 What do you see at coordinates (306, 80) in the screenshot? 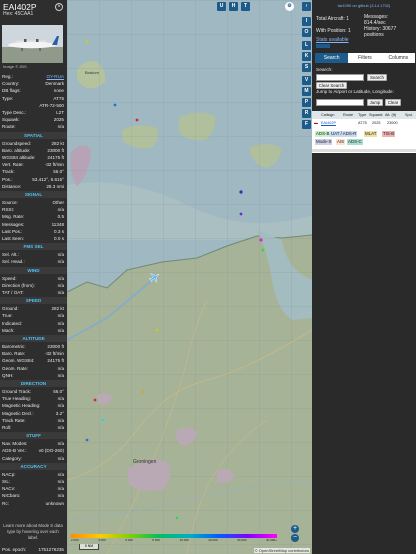
I see `map-button-v: V` at bounding box center [306, 80].